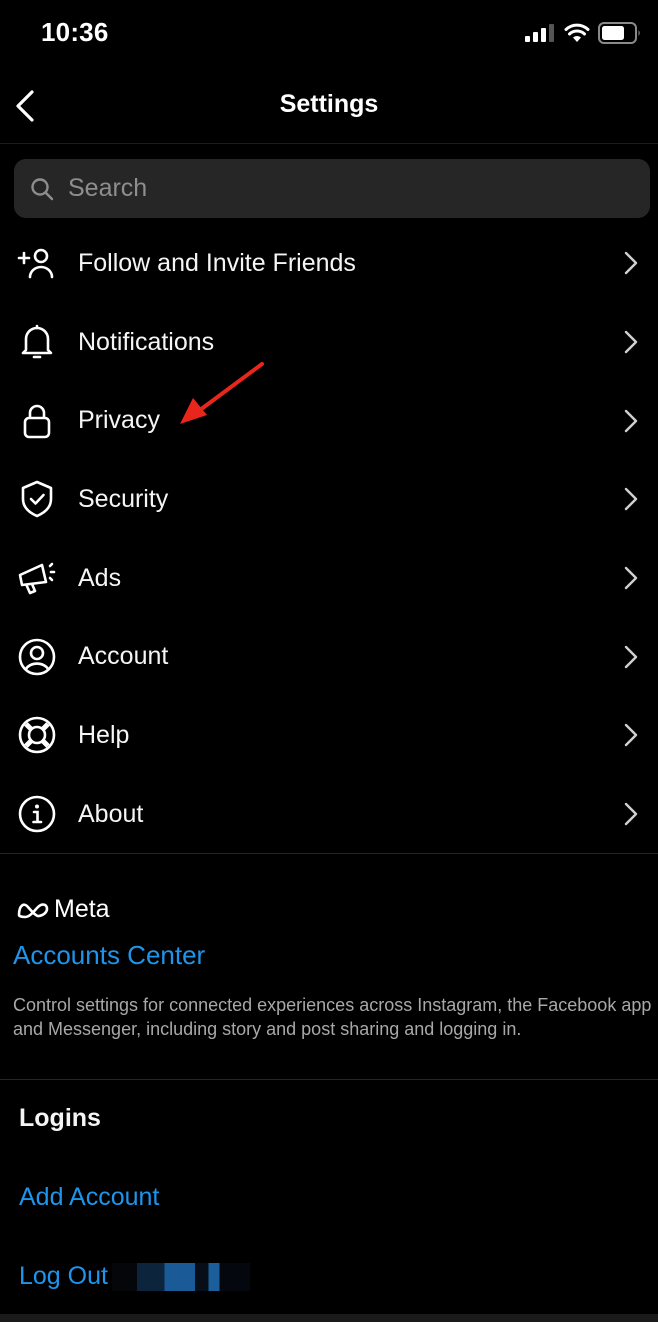  I want to click on lock-icon, so click(37, 421).